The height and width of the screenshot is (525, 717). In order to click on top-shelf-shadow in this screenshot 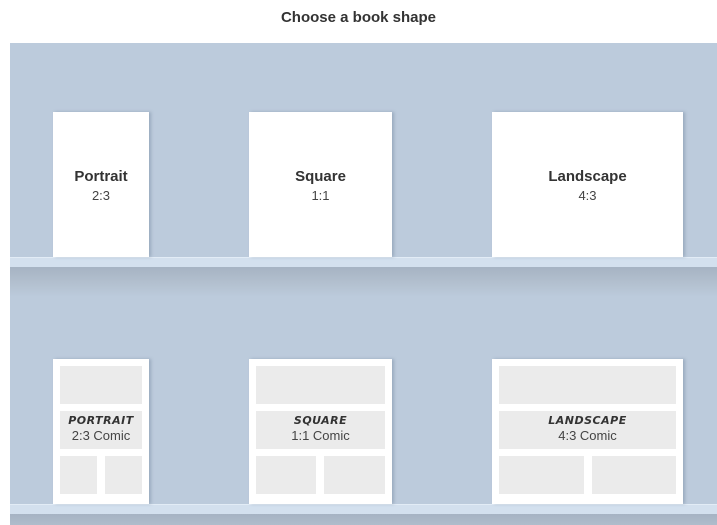, I will do `click(363, 282)`.